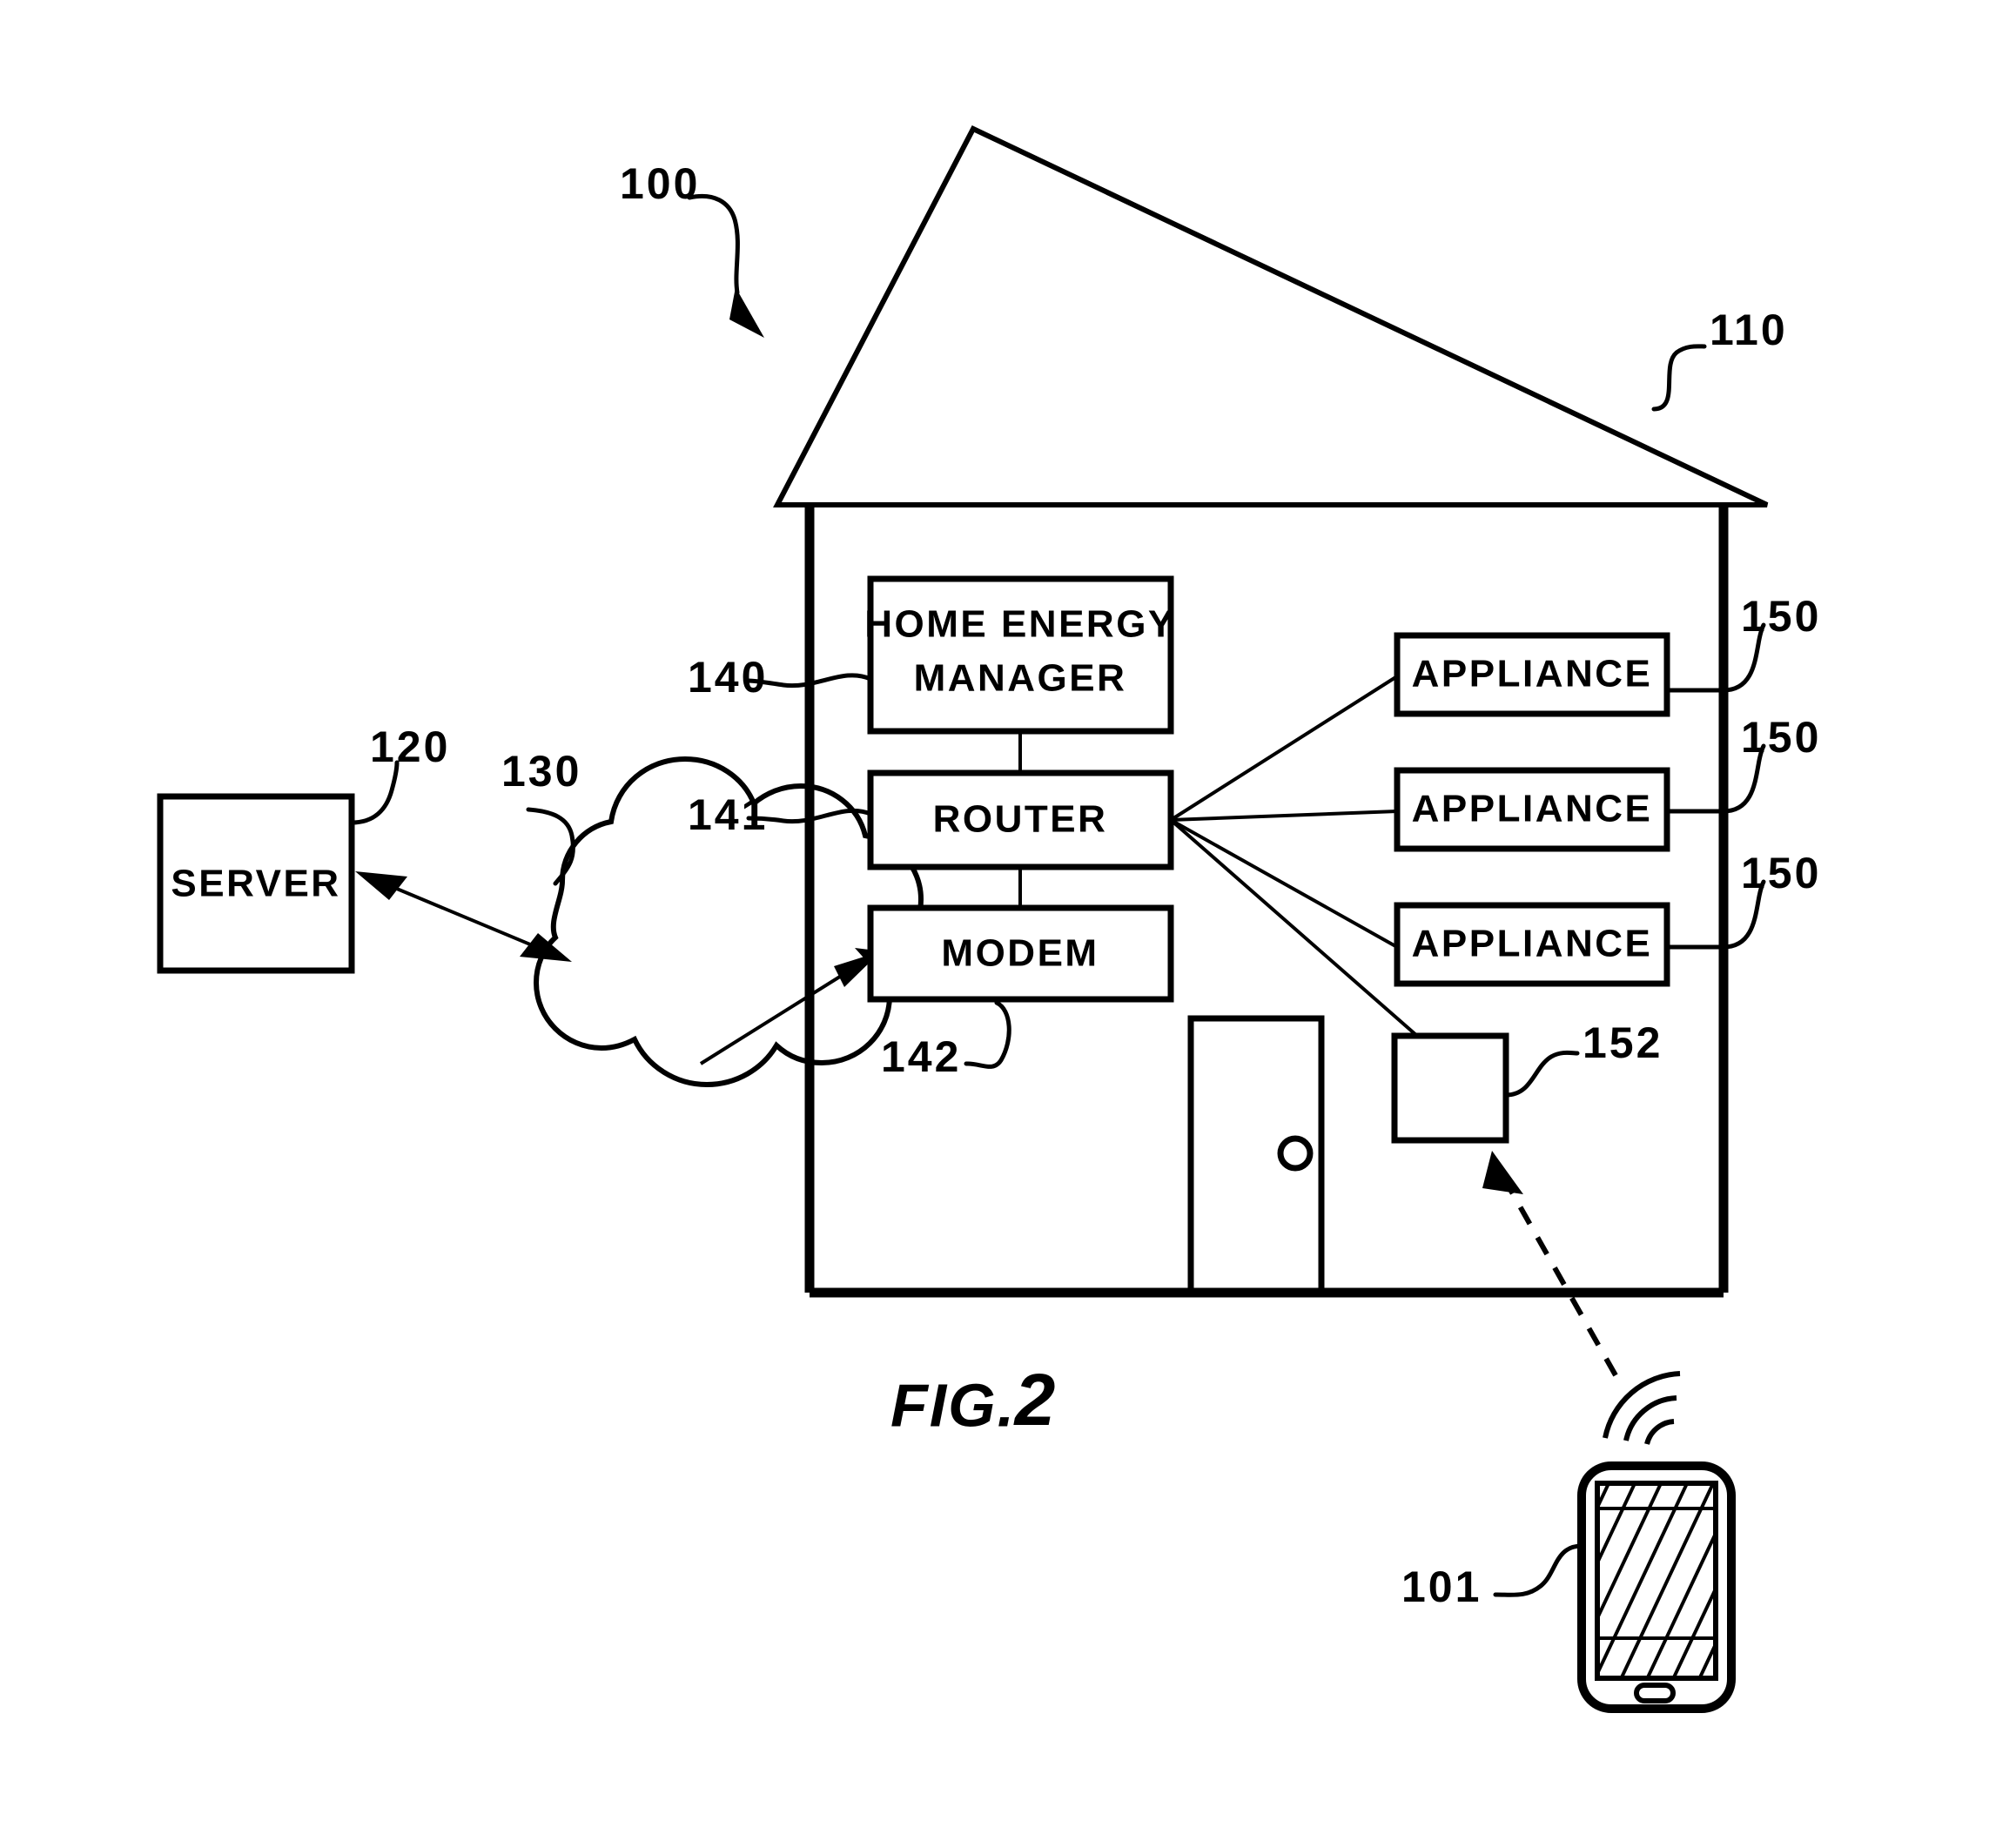 This screenshot has width=2016, height=1841. What do you see at coordinates (1656, 1587) in the screenshot?
I see `phone-body` at bounding box center [1656, 1587].